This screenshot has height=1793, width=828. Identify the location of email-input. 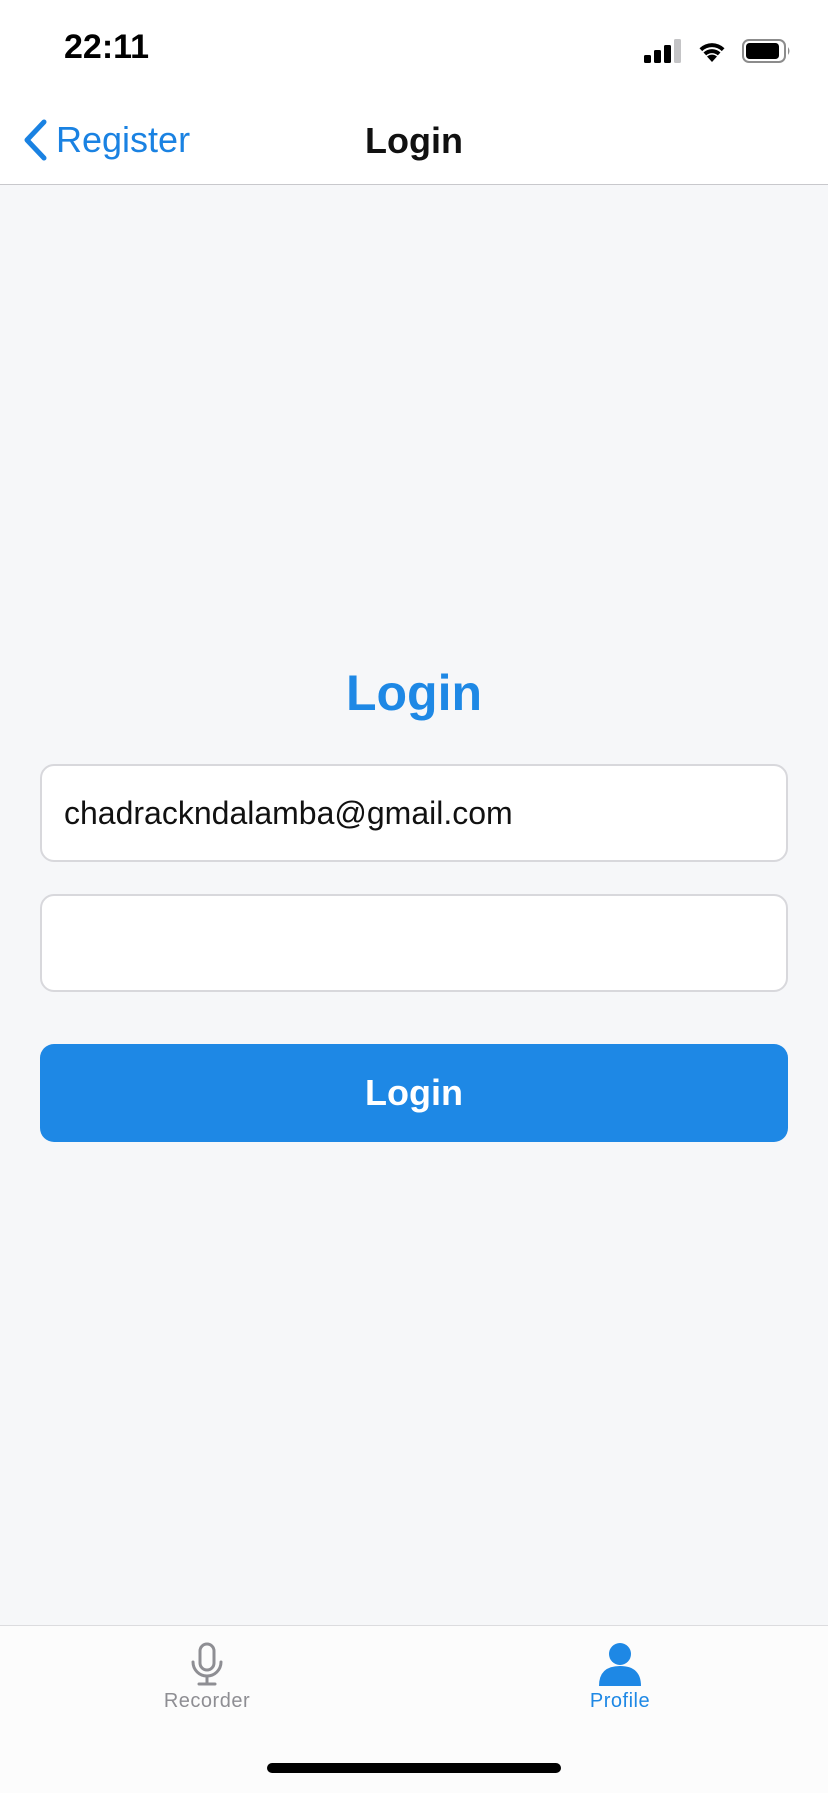
(414, 813).